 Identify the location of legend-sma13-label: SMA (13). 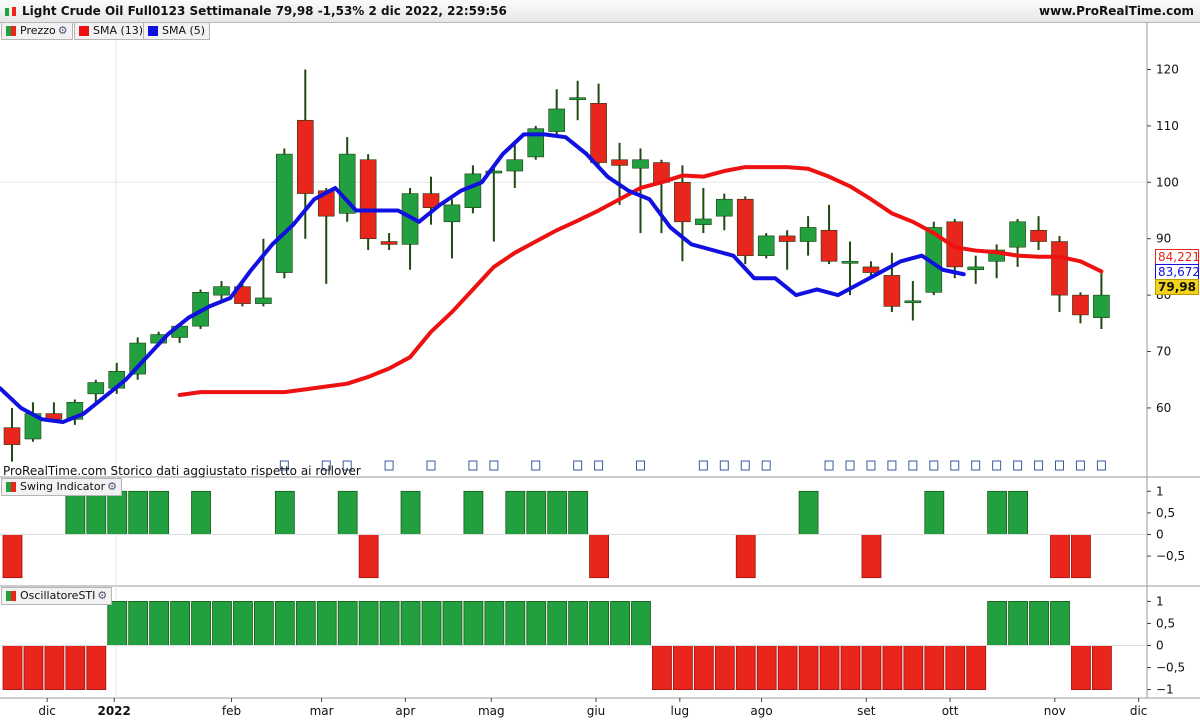
(118, 30).